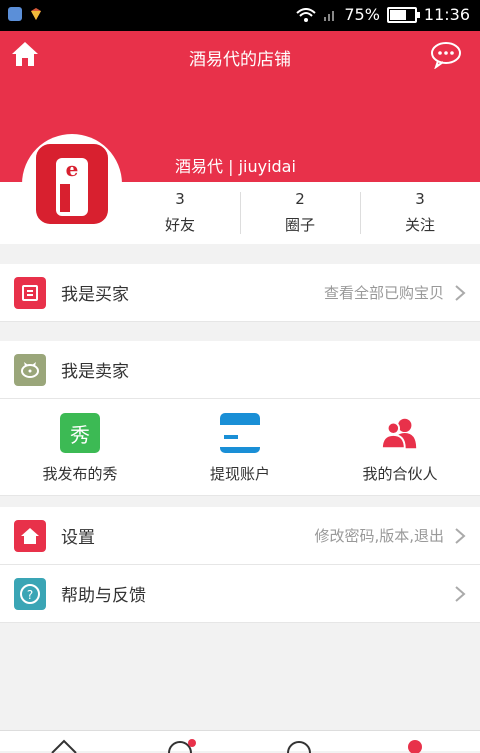 The height and width of the screenshot is (753, 480). I want to click on seller-item-label: 我发布的秀, so click(80, 474).